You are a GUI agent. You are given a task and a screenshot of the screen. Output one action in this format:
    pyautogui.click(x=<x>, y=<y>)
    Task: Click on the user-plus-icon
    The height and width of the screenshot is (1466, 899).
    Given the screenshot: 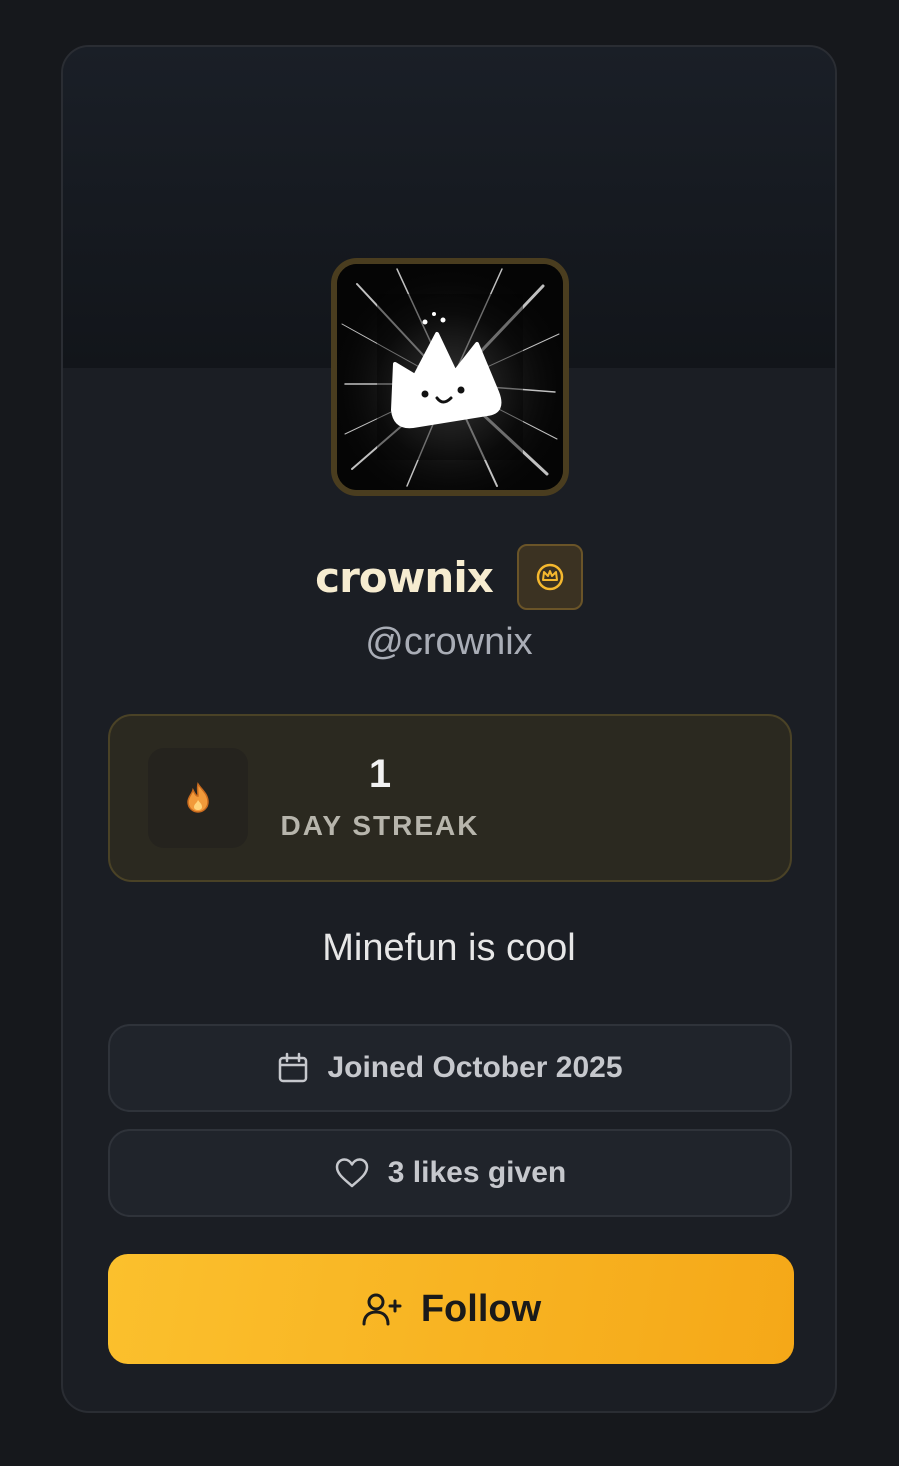 What is the action you would take?
    pyautogui.click(x=382, y=1309)
    